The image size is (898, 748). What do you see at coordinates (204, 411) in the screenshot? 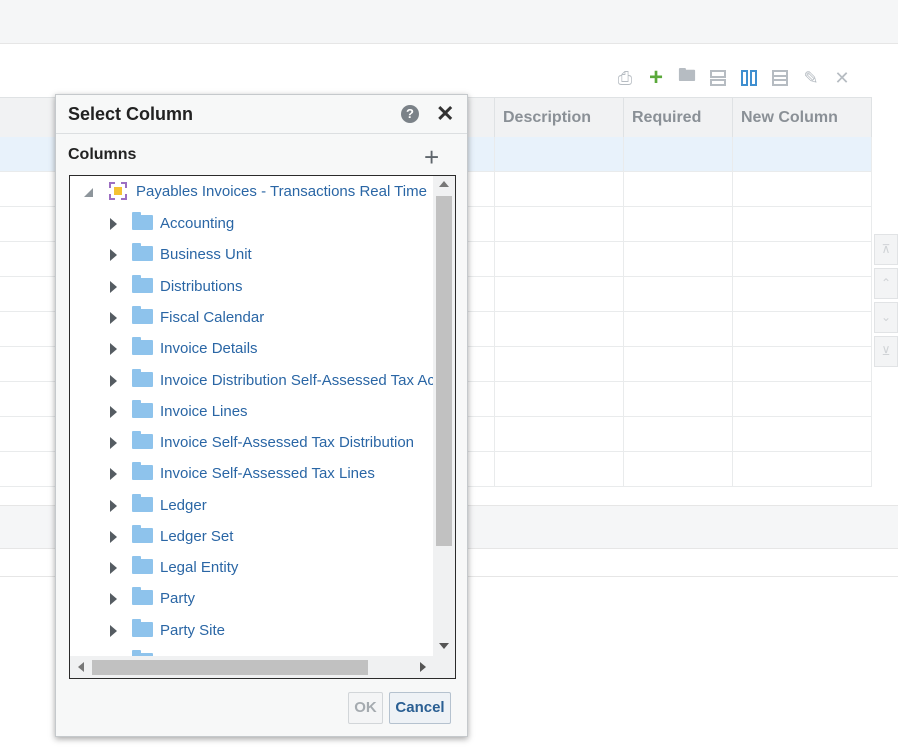
I see `tree-item-label: Invoice Lines` at bounding box center [204, 411].